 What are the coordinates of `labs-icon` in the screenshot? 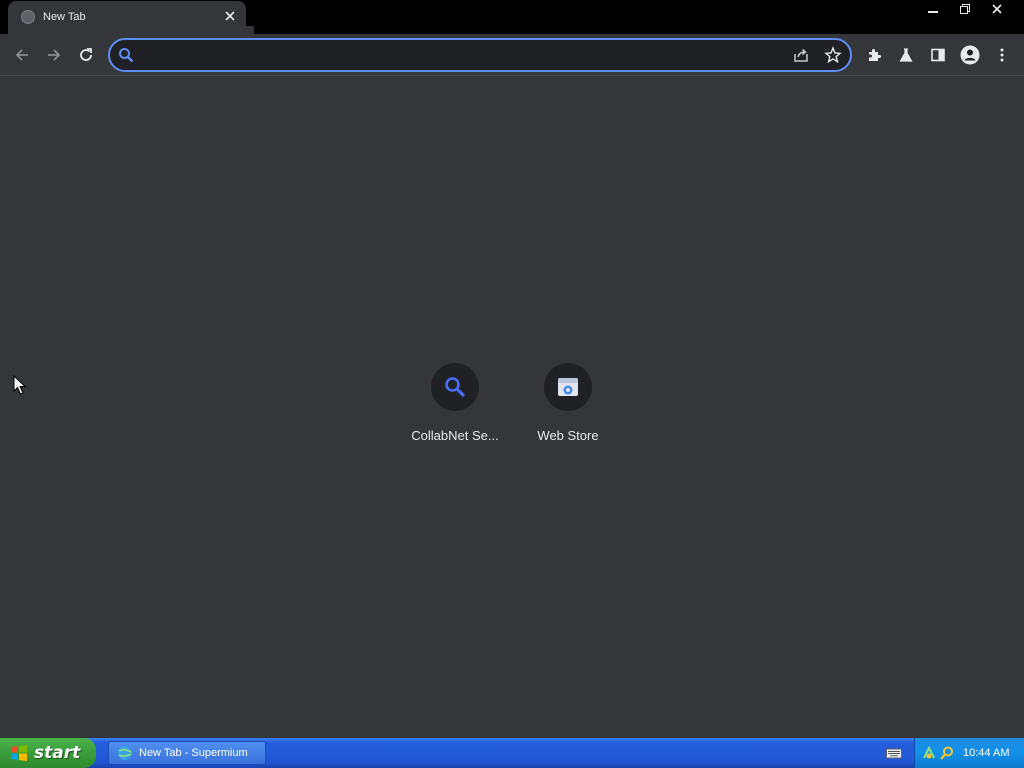 It's located at (906, 55).